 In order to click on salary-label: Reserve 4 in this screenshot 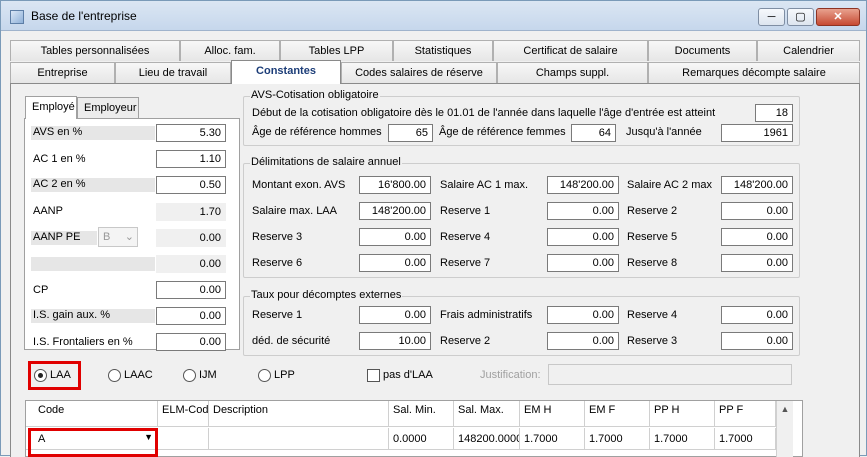, I will do `click(465, 237)`.